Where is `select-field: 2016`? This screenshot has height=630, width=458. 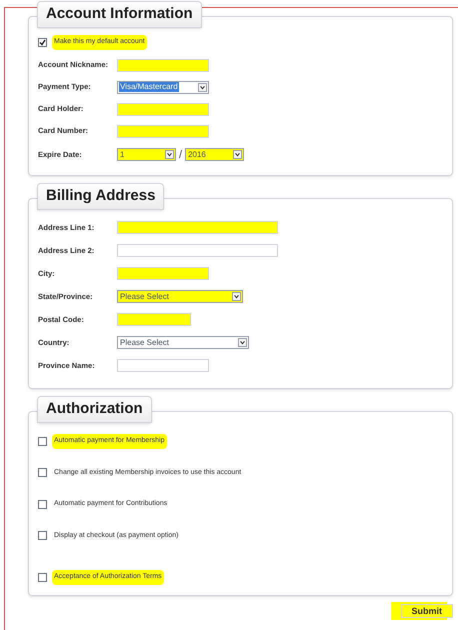 select-field: 2016 is located at coordinates (214, 155).